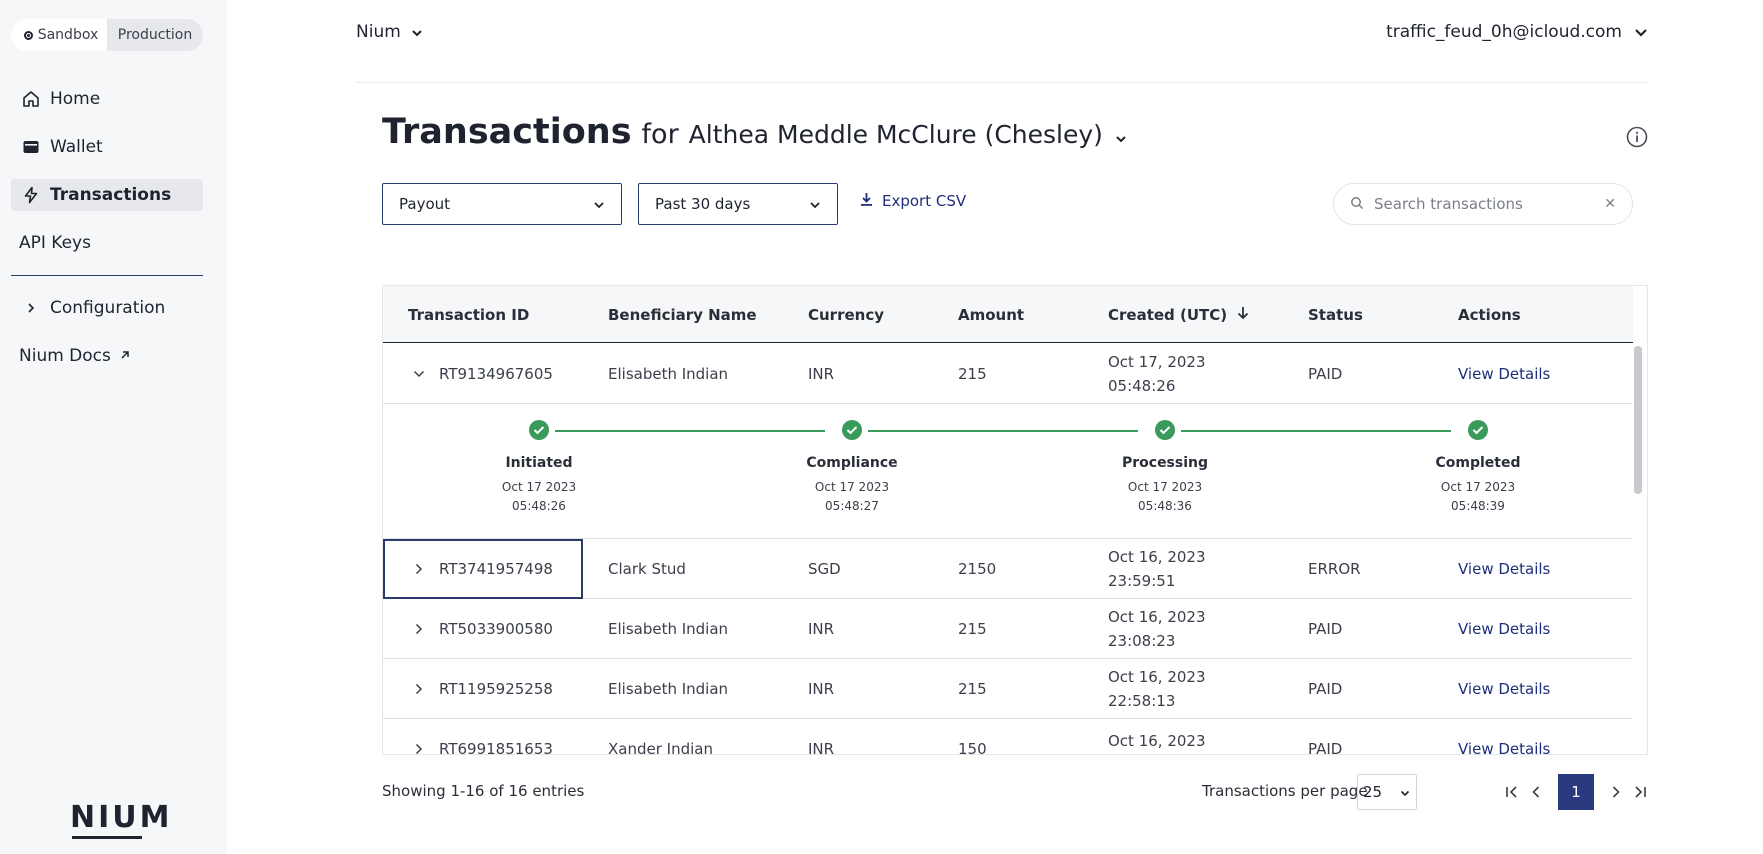 The height and width of the screenshot is (854, 1763). What do you see at coordinates (1165, 497) in the screenshot?
I see `timeline-step-date: Oct 17 2023 05:48:36` at bounding box center [1165, 497].